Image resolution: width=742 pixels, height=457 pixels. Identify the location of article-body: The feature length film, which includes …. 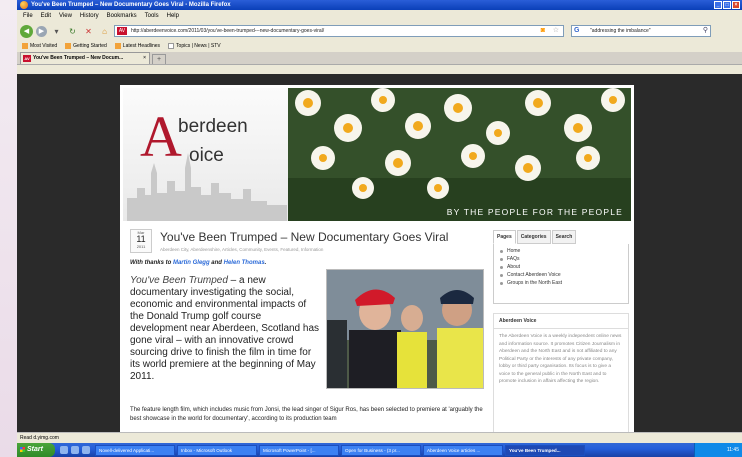
(306, 414).